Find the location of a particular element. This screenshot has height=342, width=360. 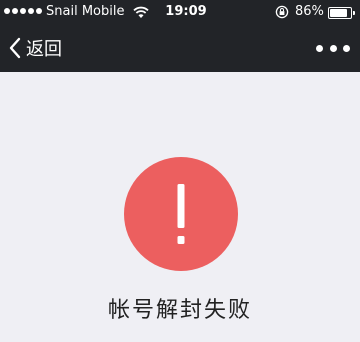

battery-icon is located at coordinates (341, 13).